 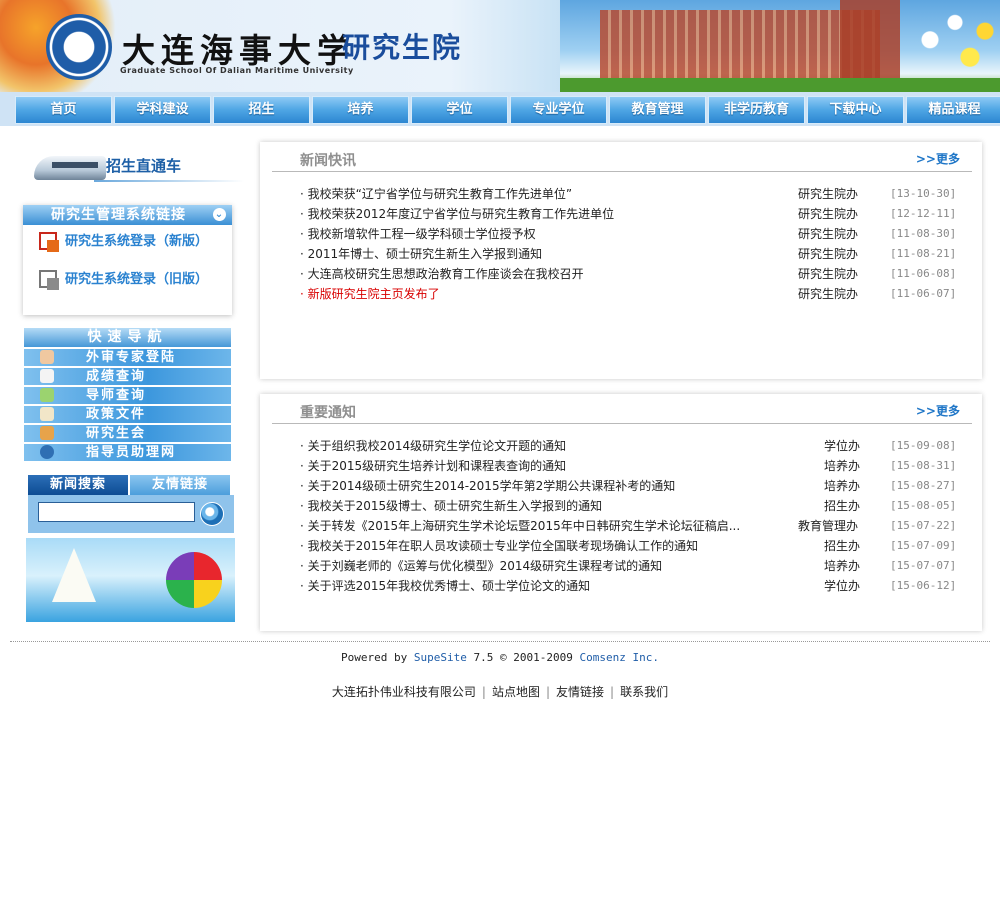 I want to click on nav-education-management: 教育管理, so click(x=657, y=110).